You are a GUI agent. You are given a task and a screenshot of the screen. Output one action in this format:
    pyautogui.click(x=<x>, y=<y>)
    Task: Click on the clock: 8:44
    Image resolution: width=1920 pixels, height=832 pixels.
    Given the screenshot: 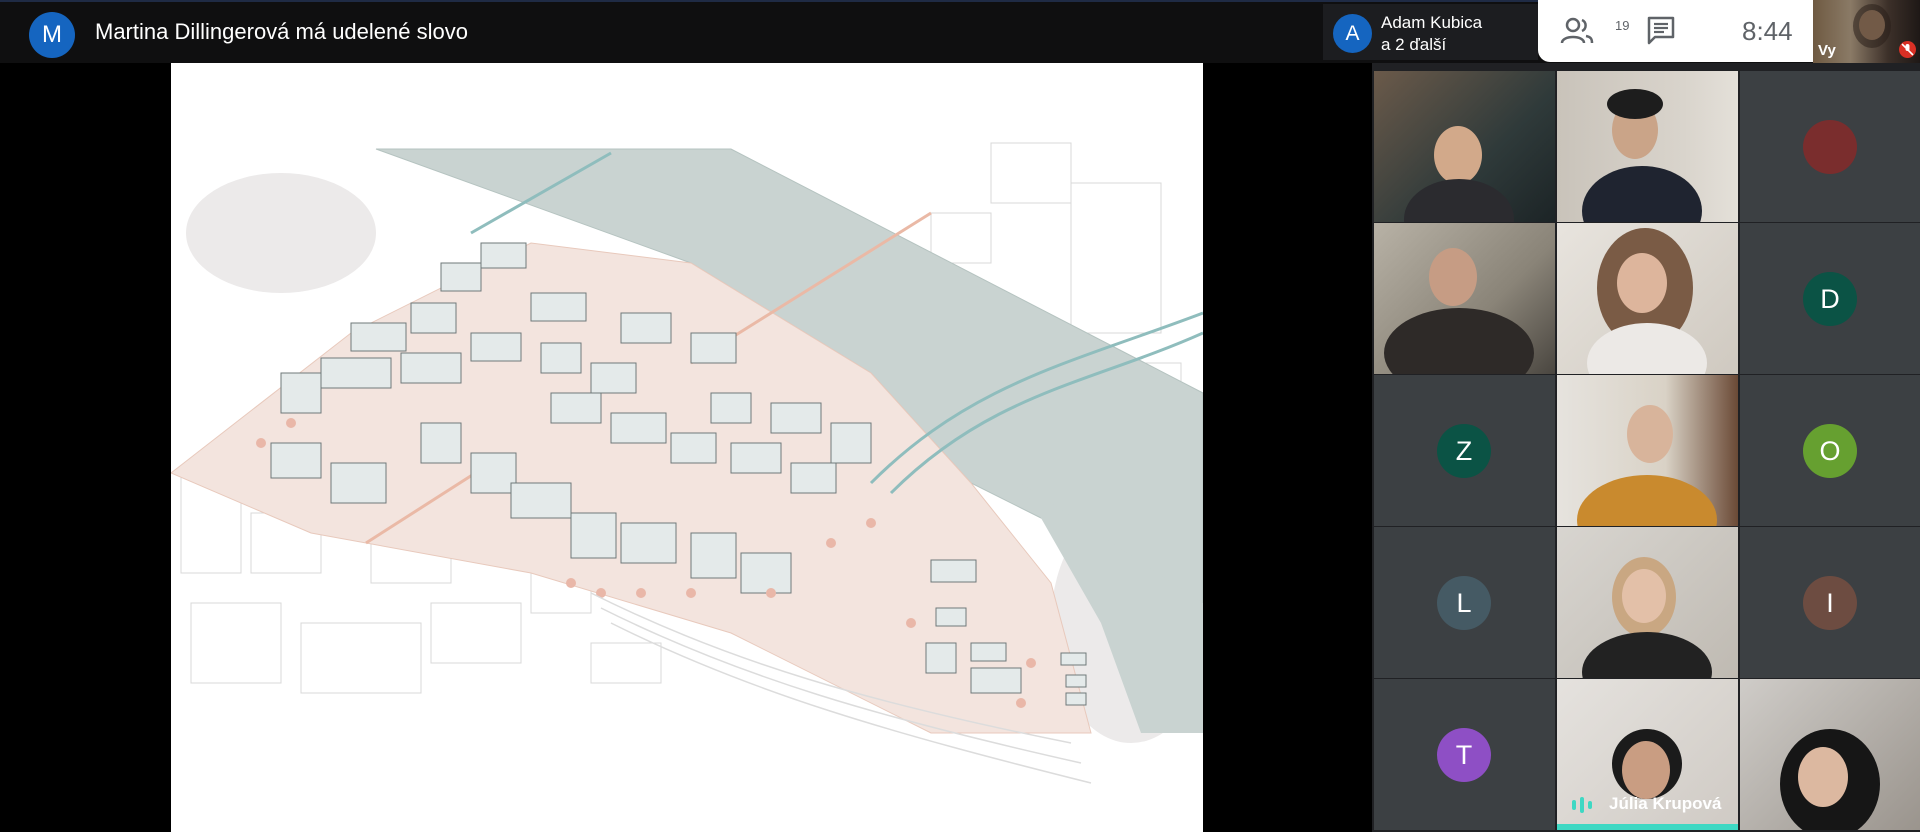 What is the action you would take?
    pyautogui.click(x=1767, y=31)
    